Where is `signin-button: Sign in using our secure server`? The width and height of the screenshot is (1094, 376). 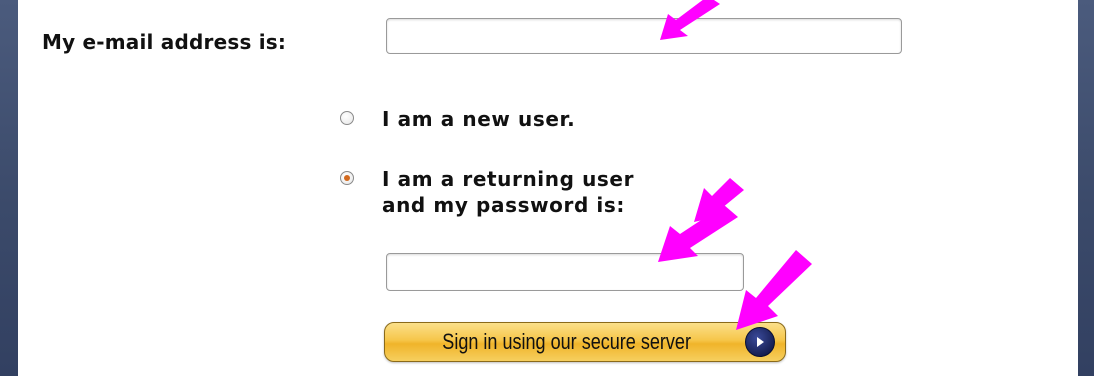
signin-button: Sign in using our secure server is located at coordinates (585, 342).